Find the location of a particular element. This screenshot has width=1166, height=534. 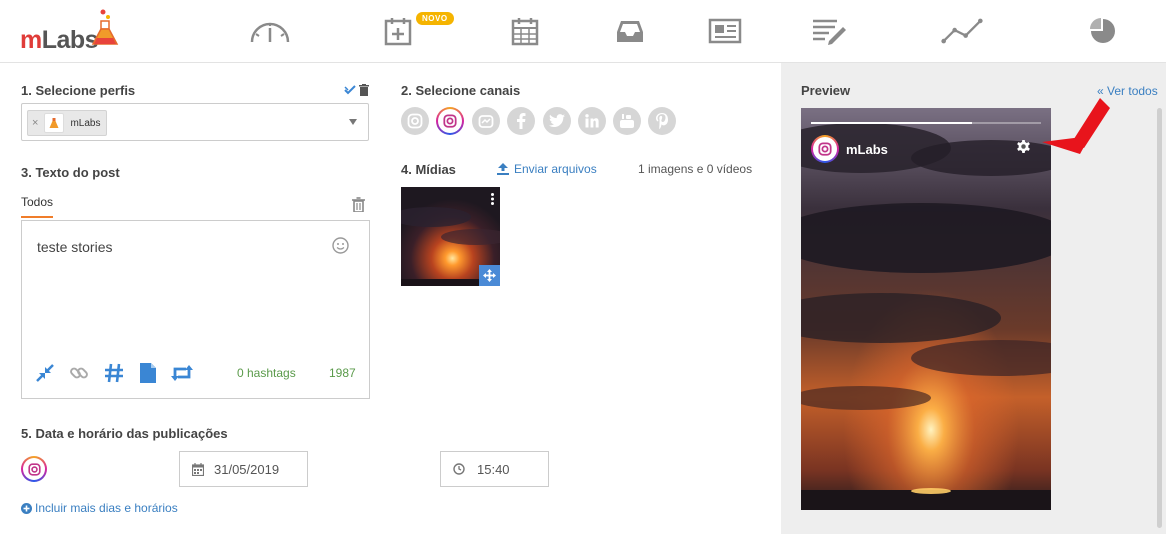

inbox-nav is located at coordinates (630, 31).